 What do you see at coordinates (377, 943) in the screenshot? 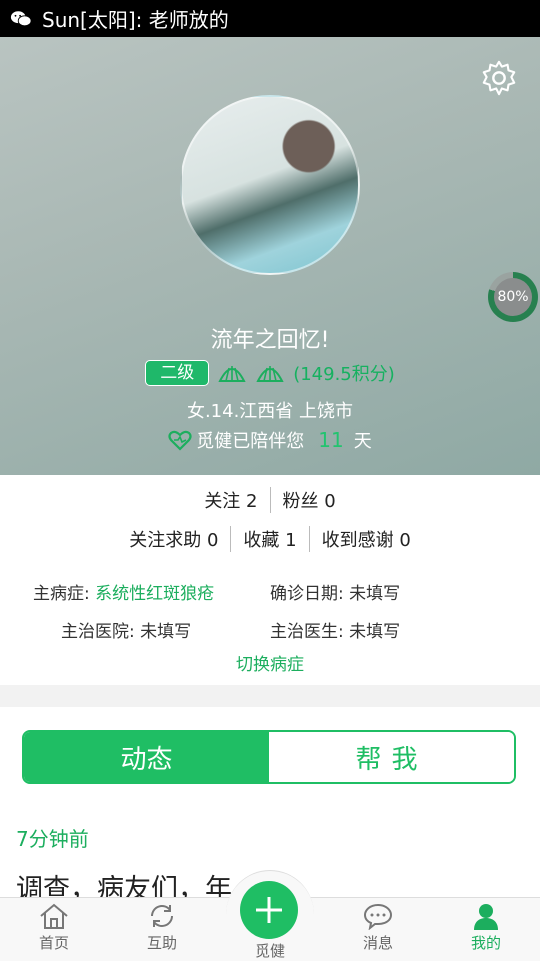
I see `nav-messages-label: 消息` at bounding box center [377, 943].